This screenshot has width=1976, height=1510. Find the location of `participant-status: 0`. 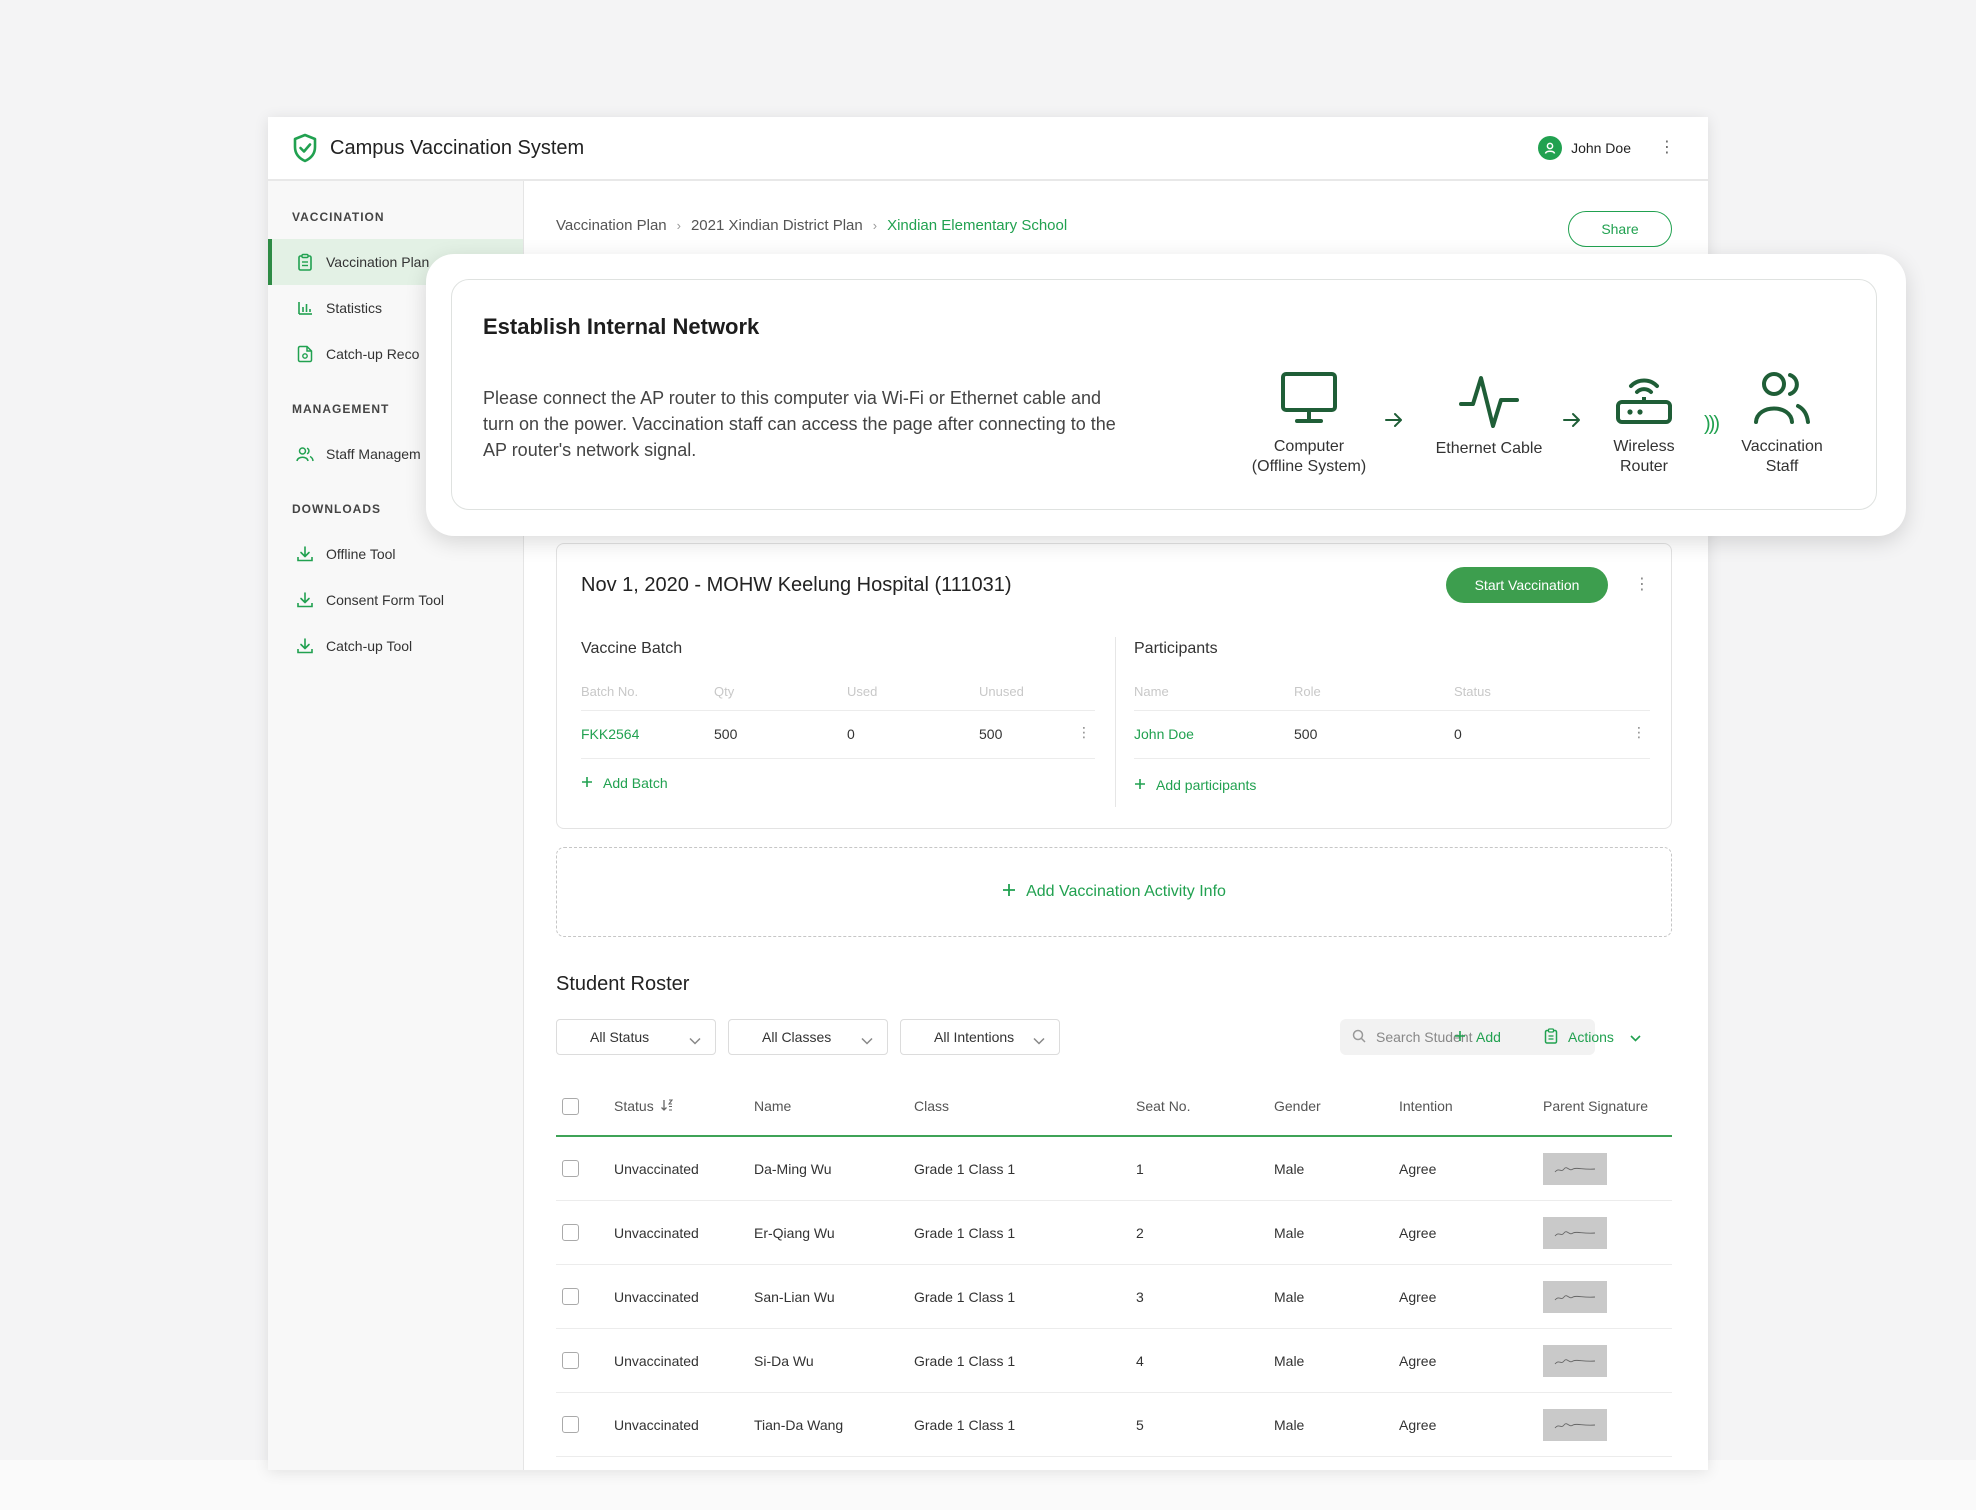

participant-status: 0 is located at coordinates (1458, 734).